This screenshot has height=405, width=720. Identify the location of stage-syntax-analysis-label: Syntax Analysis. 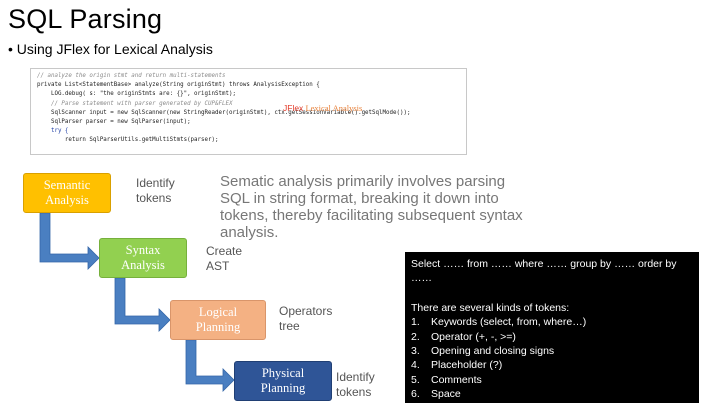
(143, 257).